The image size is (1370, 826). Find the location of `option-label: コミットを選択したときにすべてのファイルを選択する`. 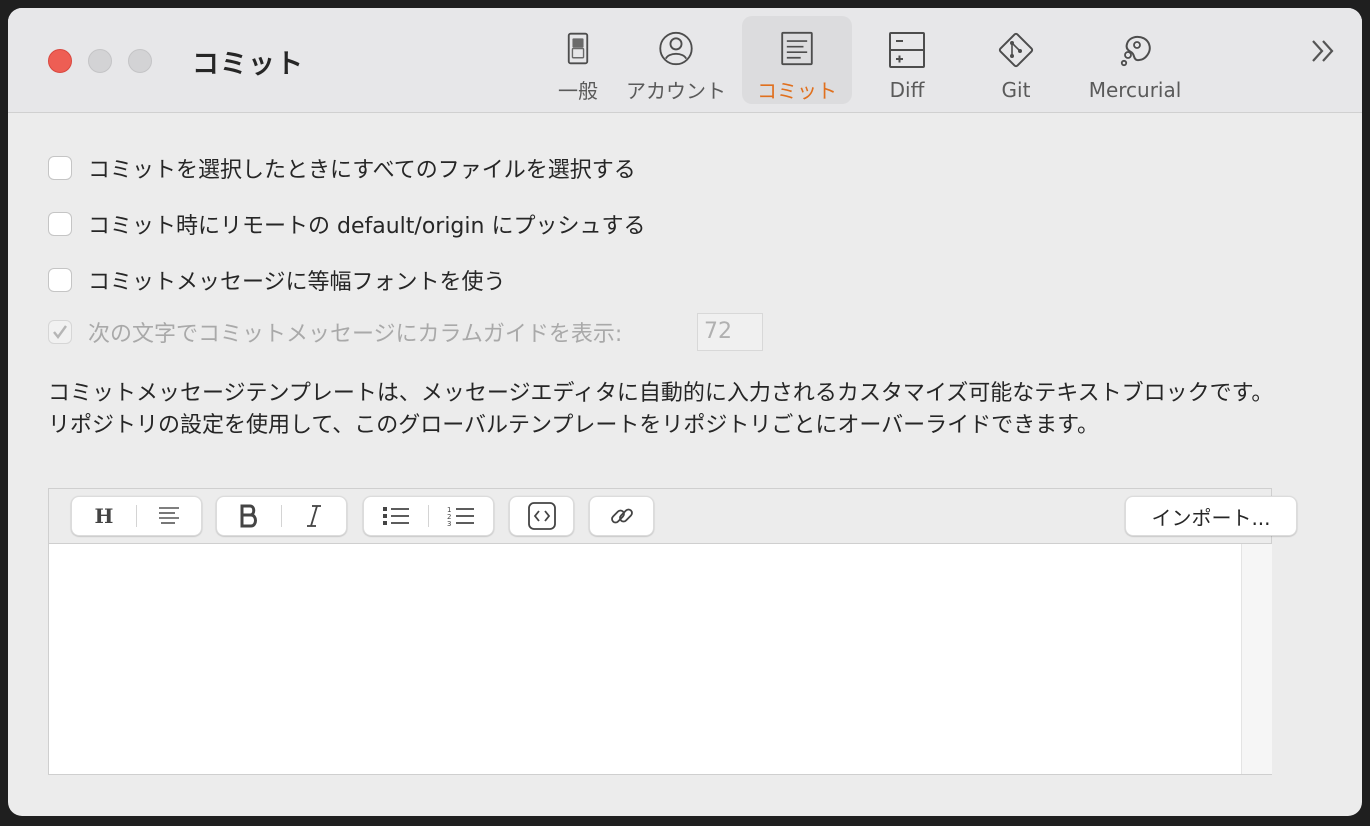

option-label: コミットを選択したときにすべてのファイルを選択する is located at coordinates (362, 170).